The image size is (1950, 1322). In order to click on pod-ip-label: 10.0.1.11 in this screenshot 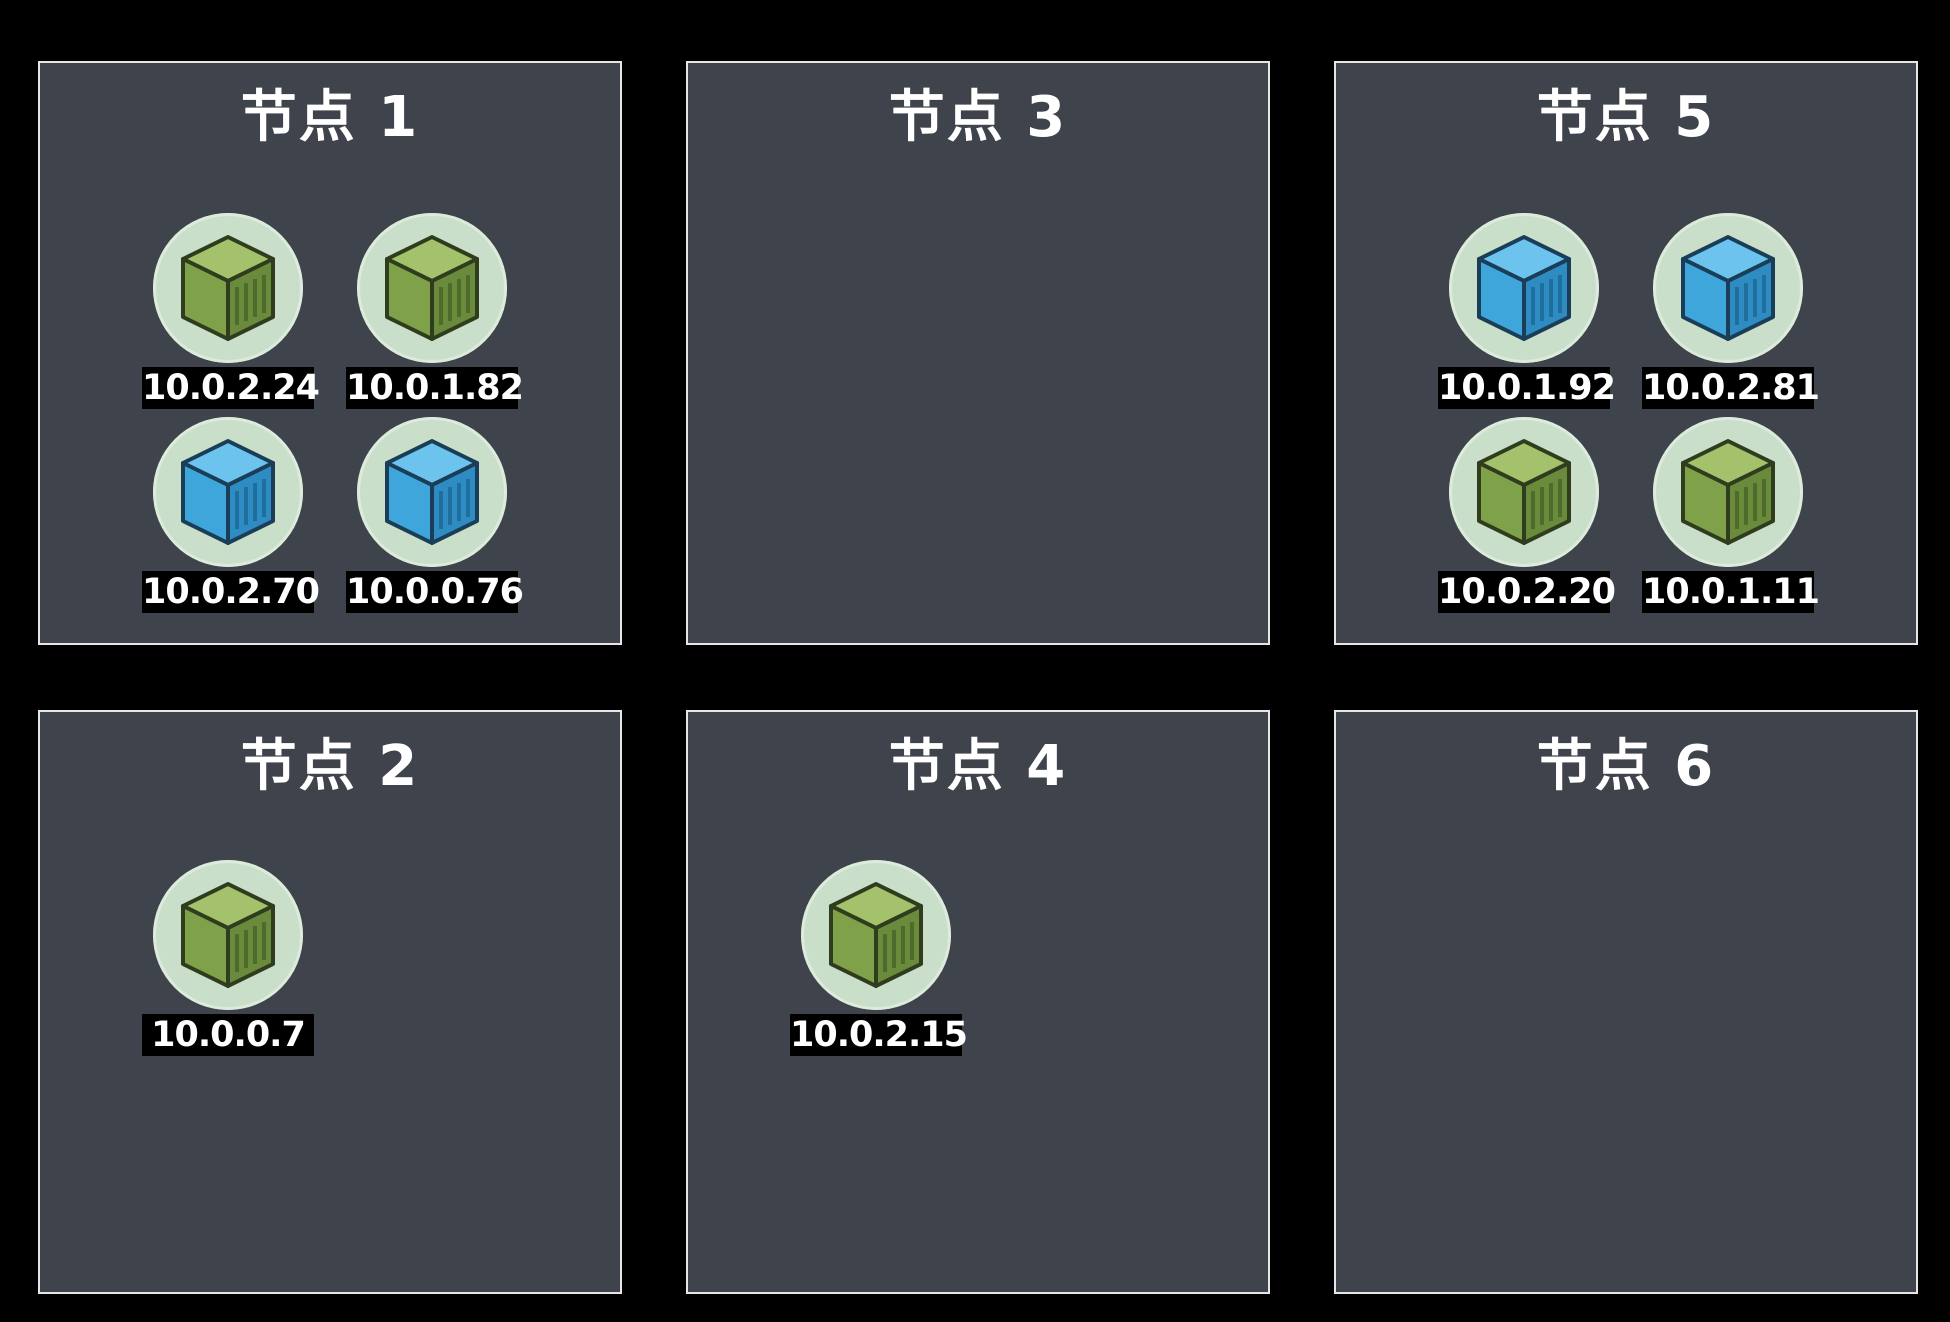, I will do `click(1731, 592)`.